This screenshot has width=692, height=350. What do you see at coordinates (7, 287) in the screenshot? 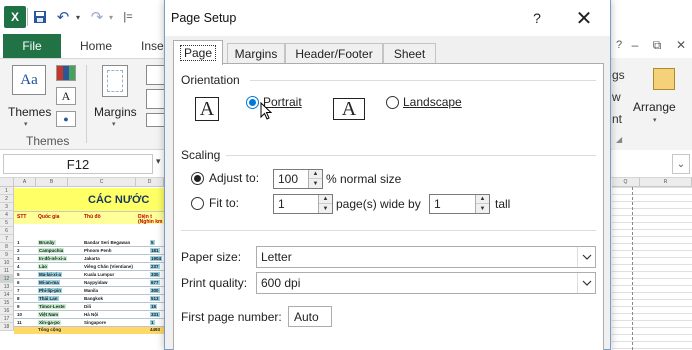
I see `row-header: 13` at bounding box center [7, 287].